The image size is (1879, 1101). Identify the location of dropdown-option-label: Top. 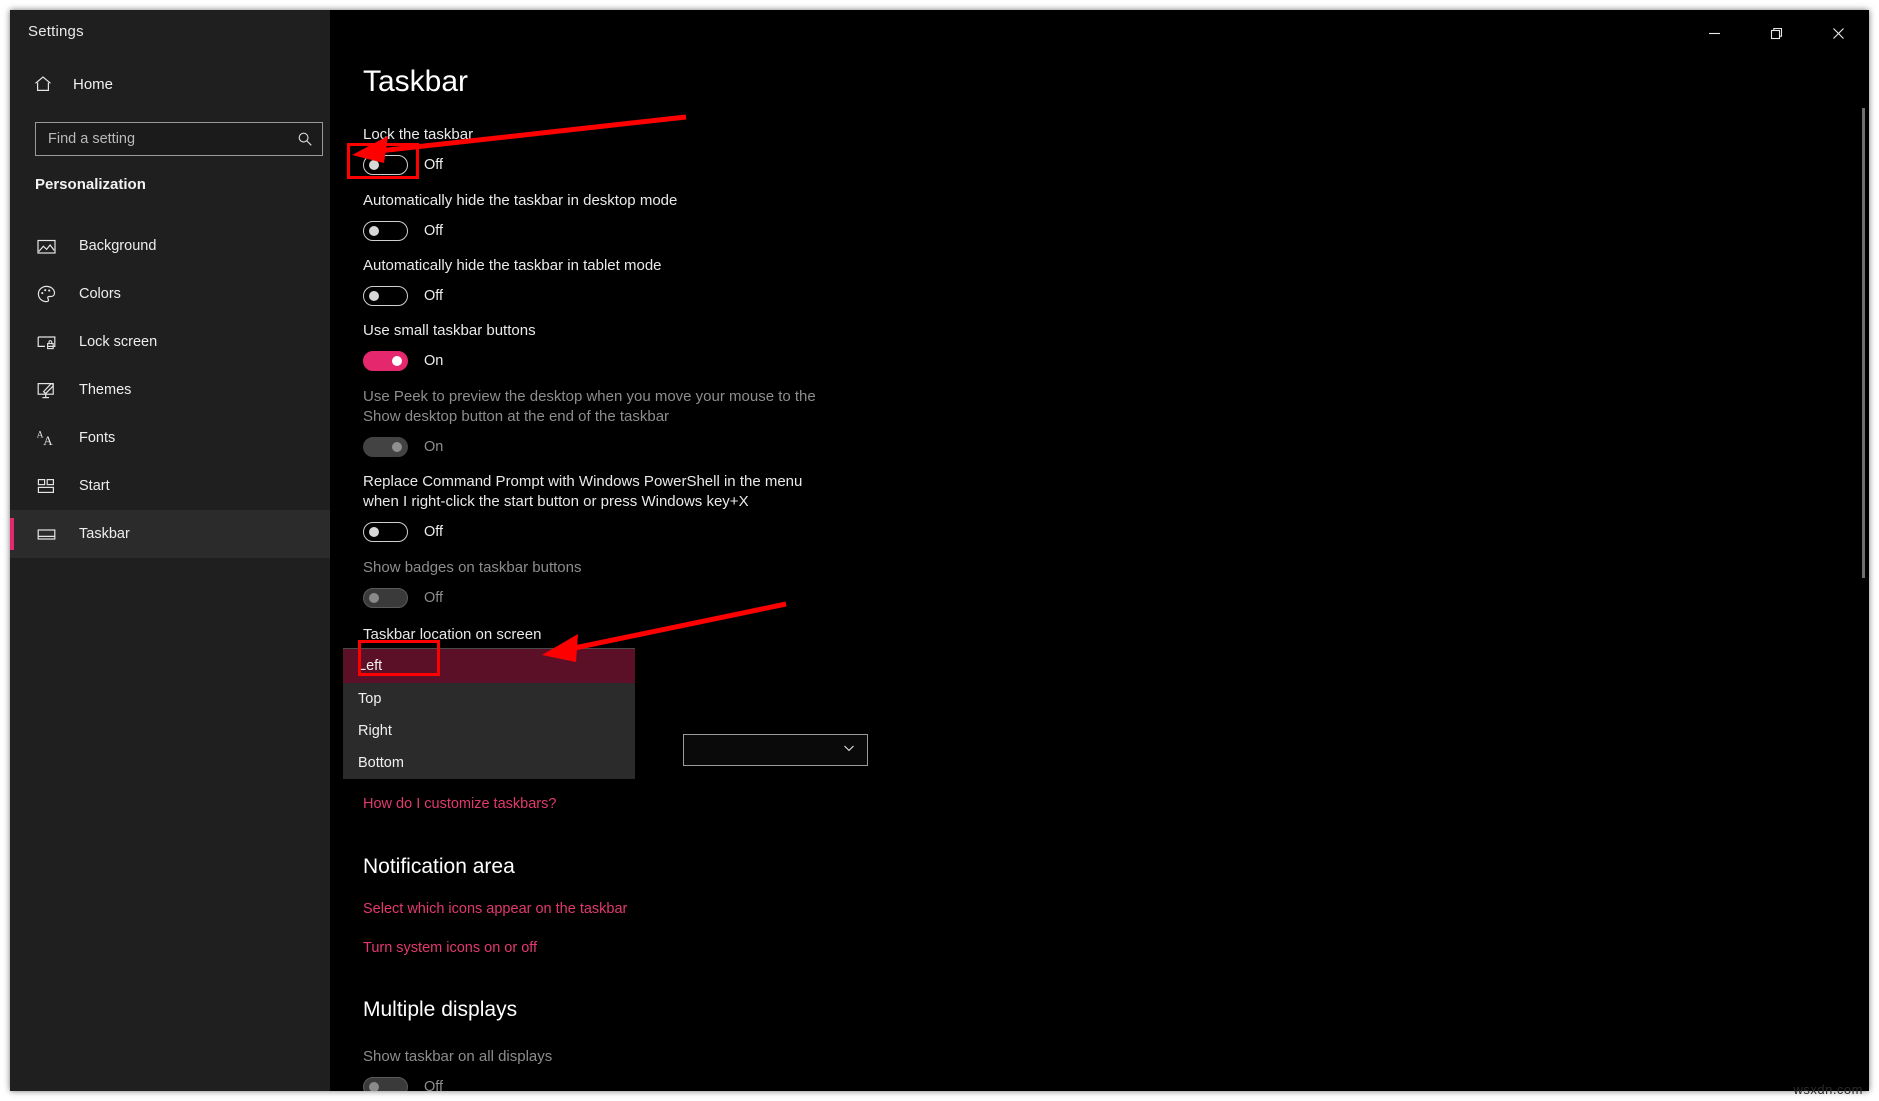
(370, 699).